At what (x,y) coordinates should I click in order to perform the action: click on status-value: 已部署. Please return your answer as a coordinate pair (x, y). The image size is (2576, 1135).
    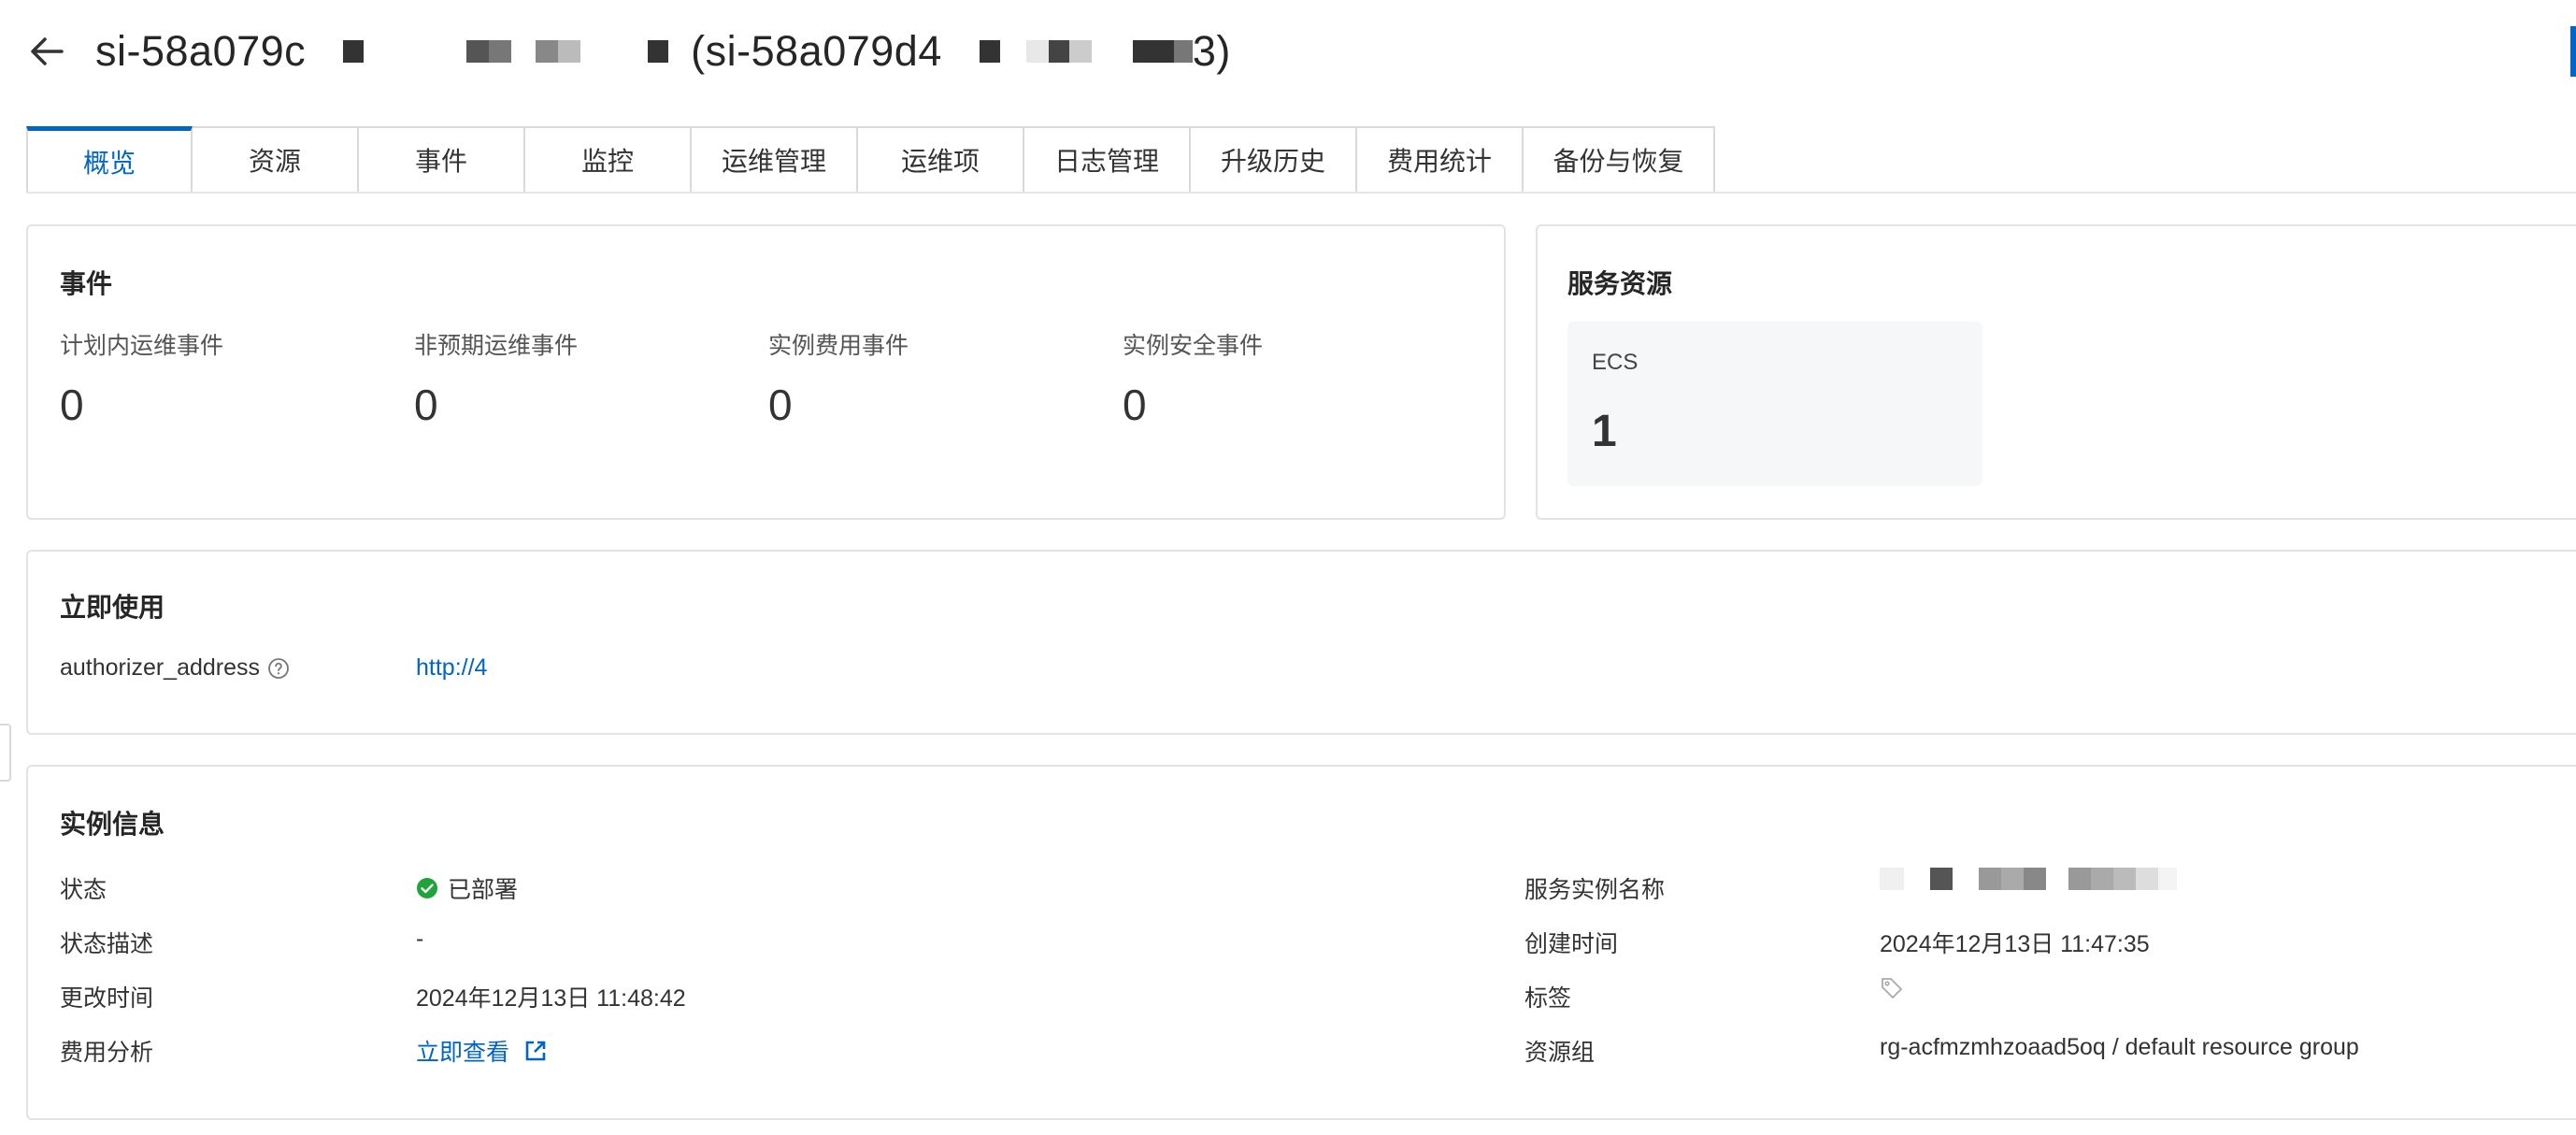
    Looking at the image, I should click on (467, 888).